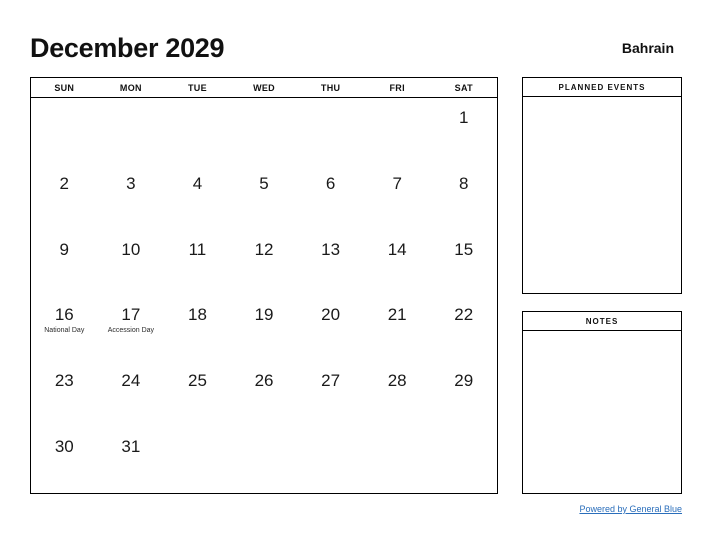 Image resolution: width=712 pixels, height=550 pixels. I want to click on day-number: 23, so click(64, 381).